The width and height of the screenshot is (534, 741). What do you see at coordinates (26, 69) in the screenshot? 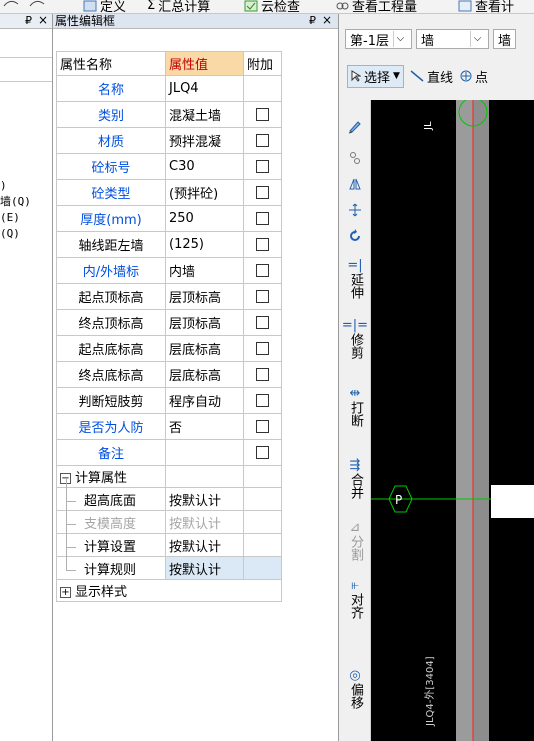
I see `search-box` at bounding box center [26, 69].